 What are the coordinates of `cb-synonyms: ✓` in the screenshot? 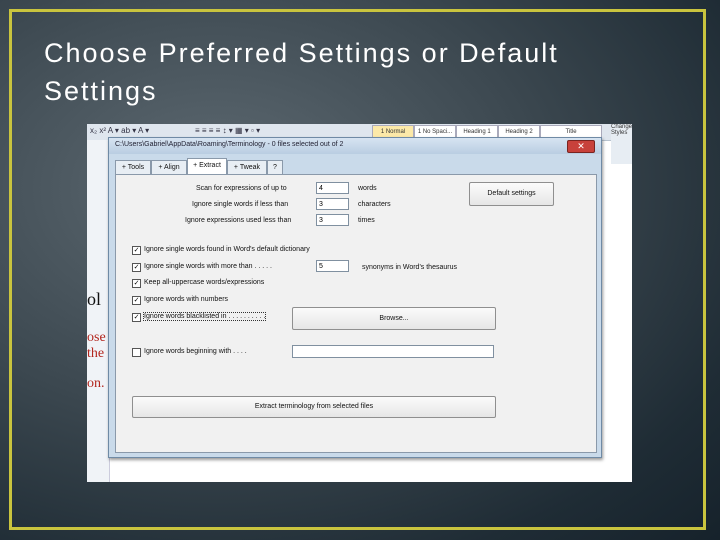 It's located at (136, 267).